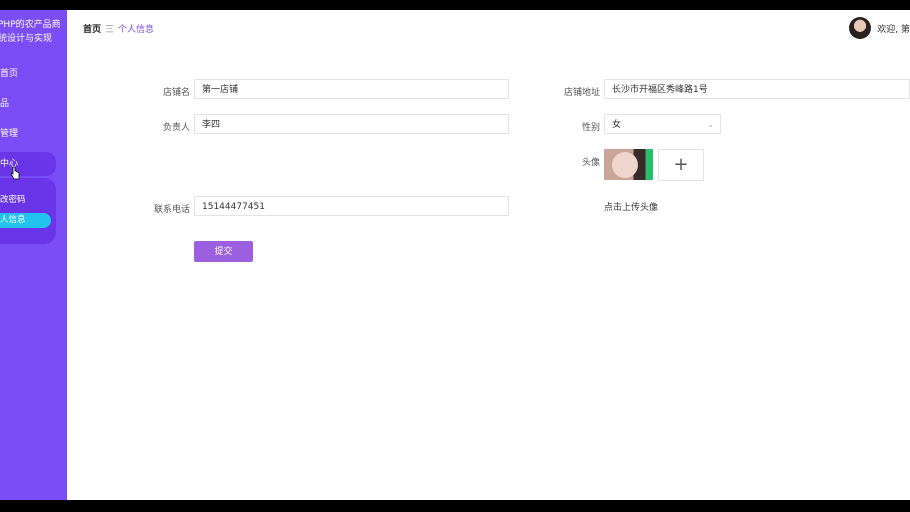 The image size is (910, 512). What do you see at coordinates (617, 125) in the screenshot?
I see `gender-value: 女` at bounding box center [617, 125].